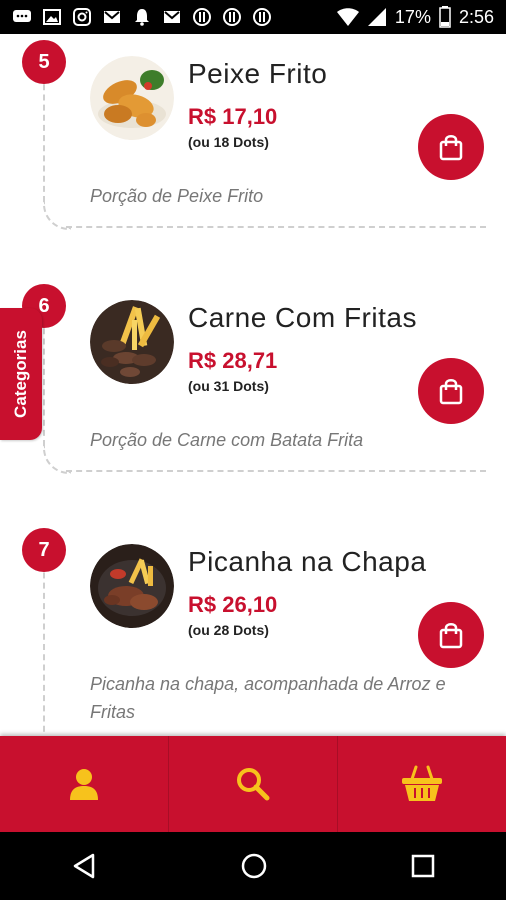 The image size is (506, 900). I want to click on item-number-badge: 7, so click(44, 550).